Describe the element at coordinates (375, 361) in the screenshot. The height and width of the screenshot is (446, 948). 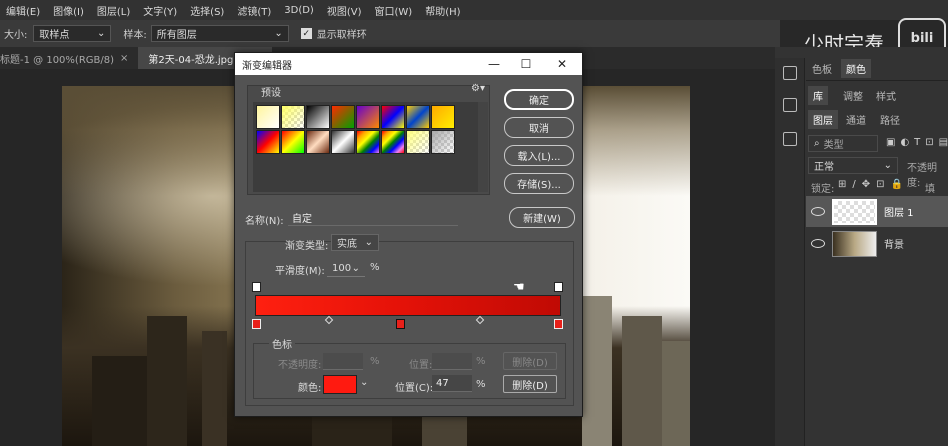
I see `stop-opacity-unit: %` at that location.